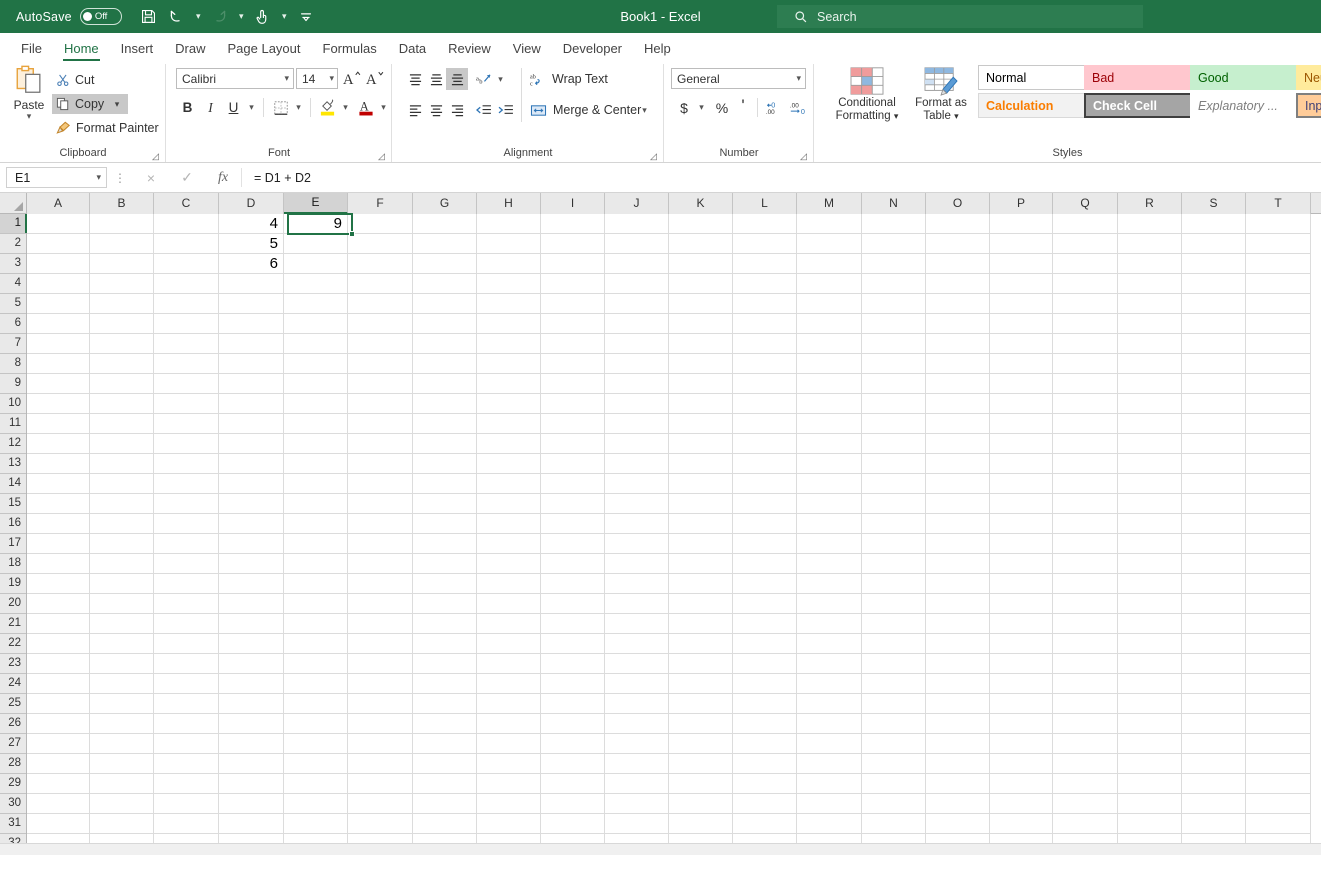 This screenshot has width=1321, height=882. Describe the element at coordinates (380, 364) in the screenshot. I see `cell-F8` at that location.